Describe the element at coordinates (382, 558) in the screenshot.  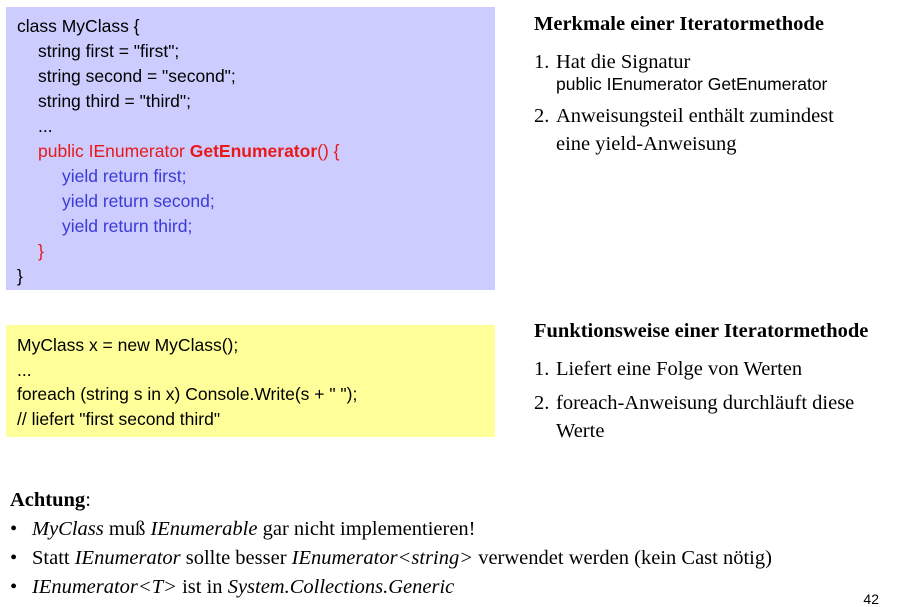
I see `type-name: IEnumerator<string>` at that location.